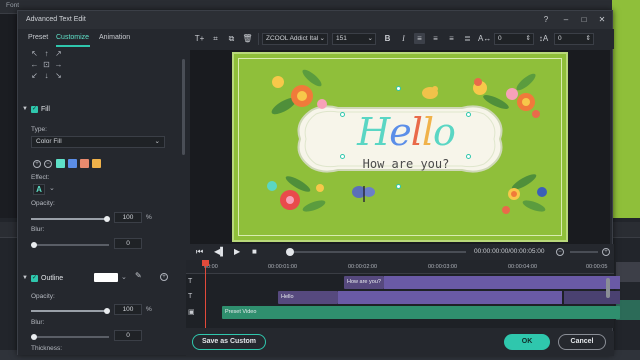  I want to click on line-height-icon: ↕A, so click(543, 38).